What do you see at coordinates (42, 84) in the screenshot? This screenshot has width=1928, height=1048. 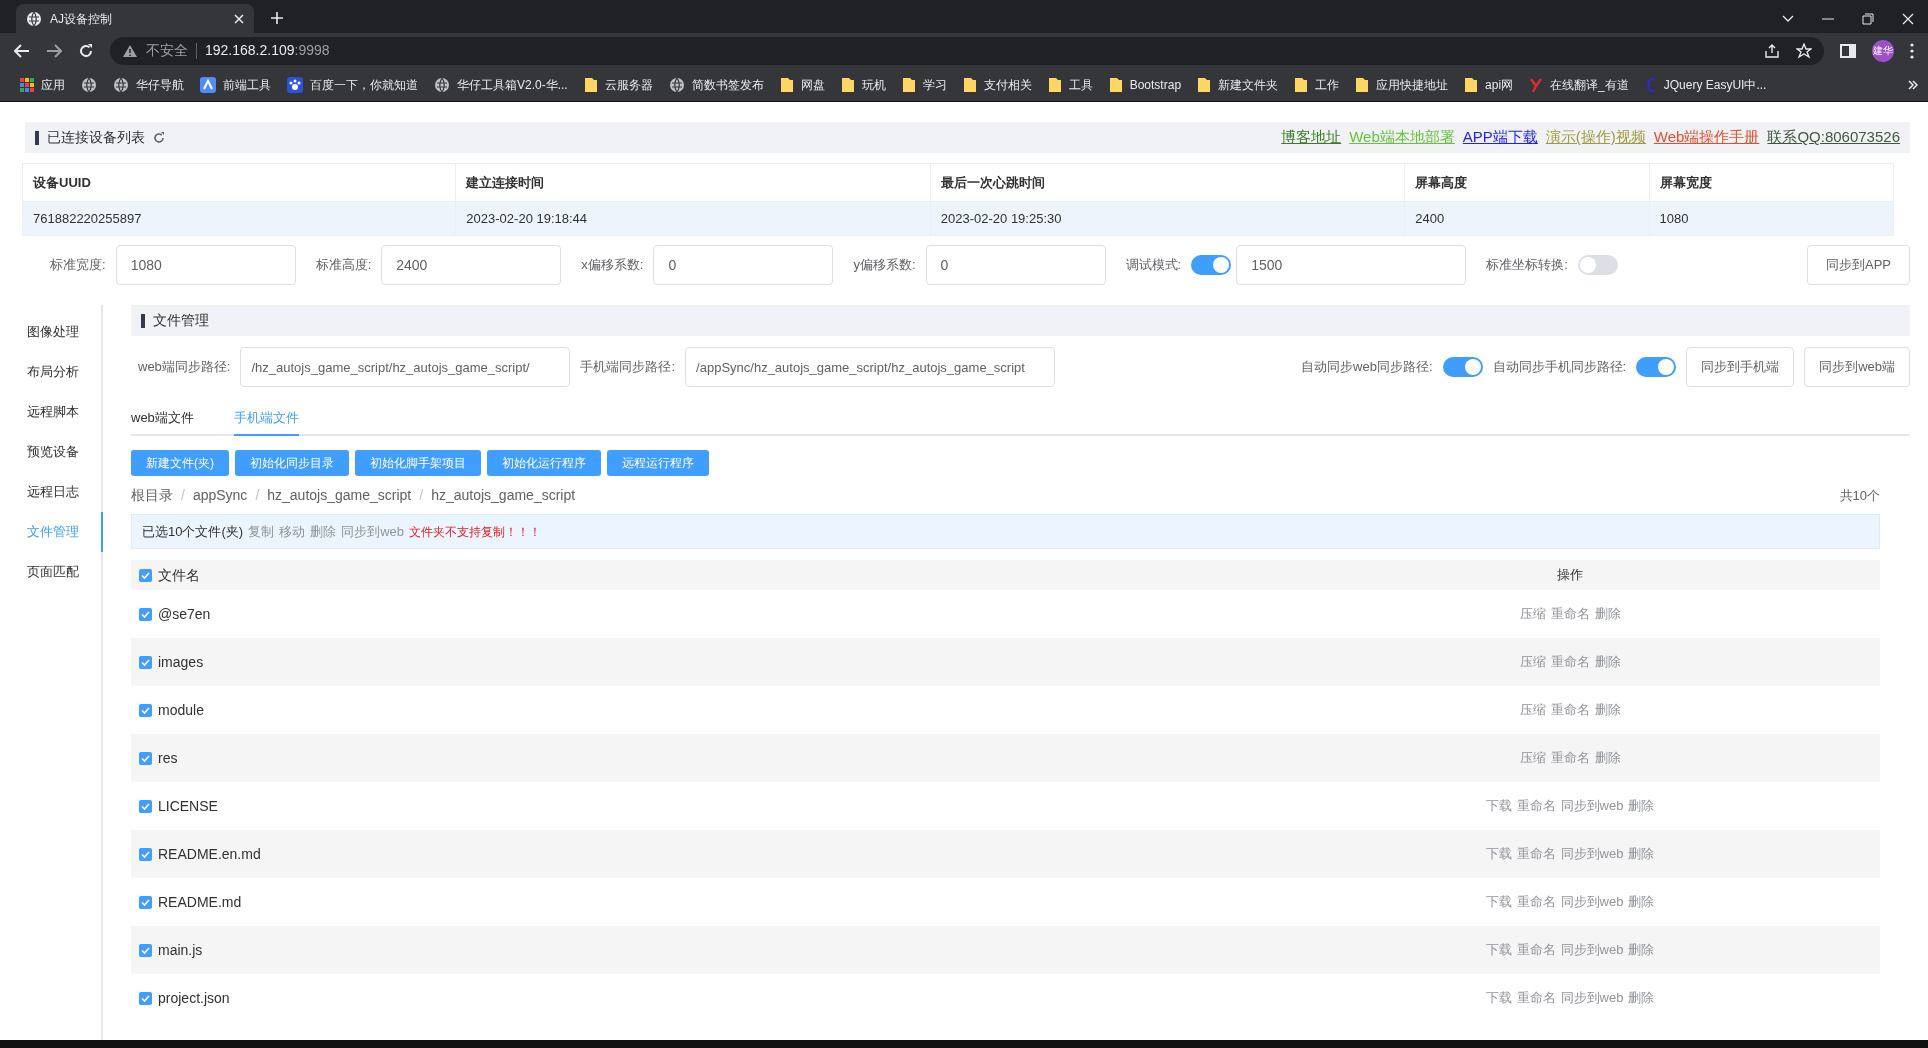 I see `bookmark: 应用` at bounding box center [42, 84].